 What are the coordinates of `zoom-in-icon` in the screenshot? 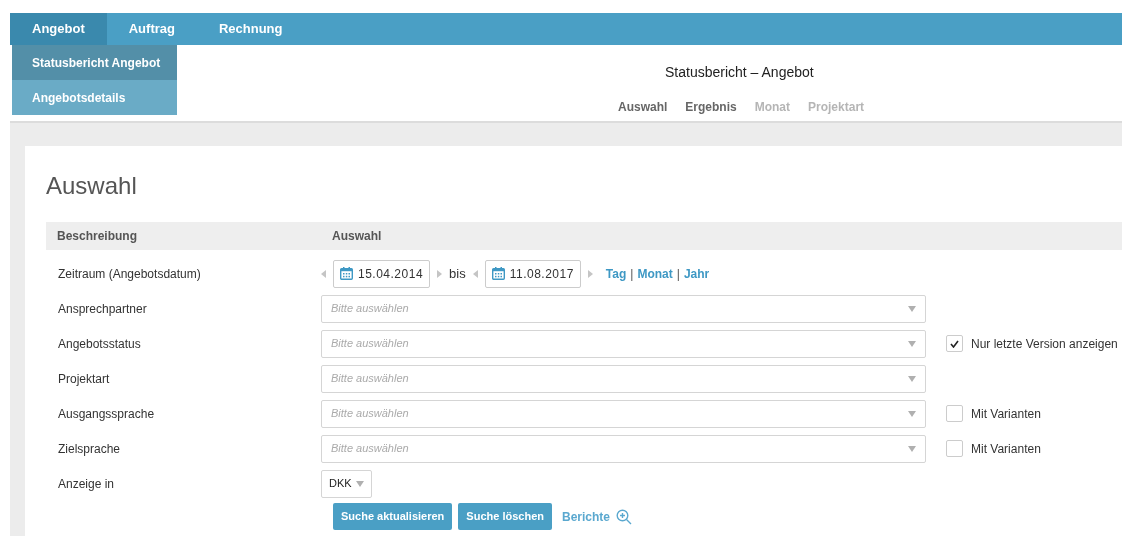 It's located at (624, 516).